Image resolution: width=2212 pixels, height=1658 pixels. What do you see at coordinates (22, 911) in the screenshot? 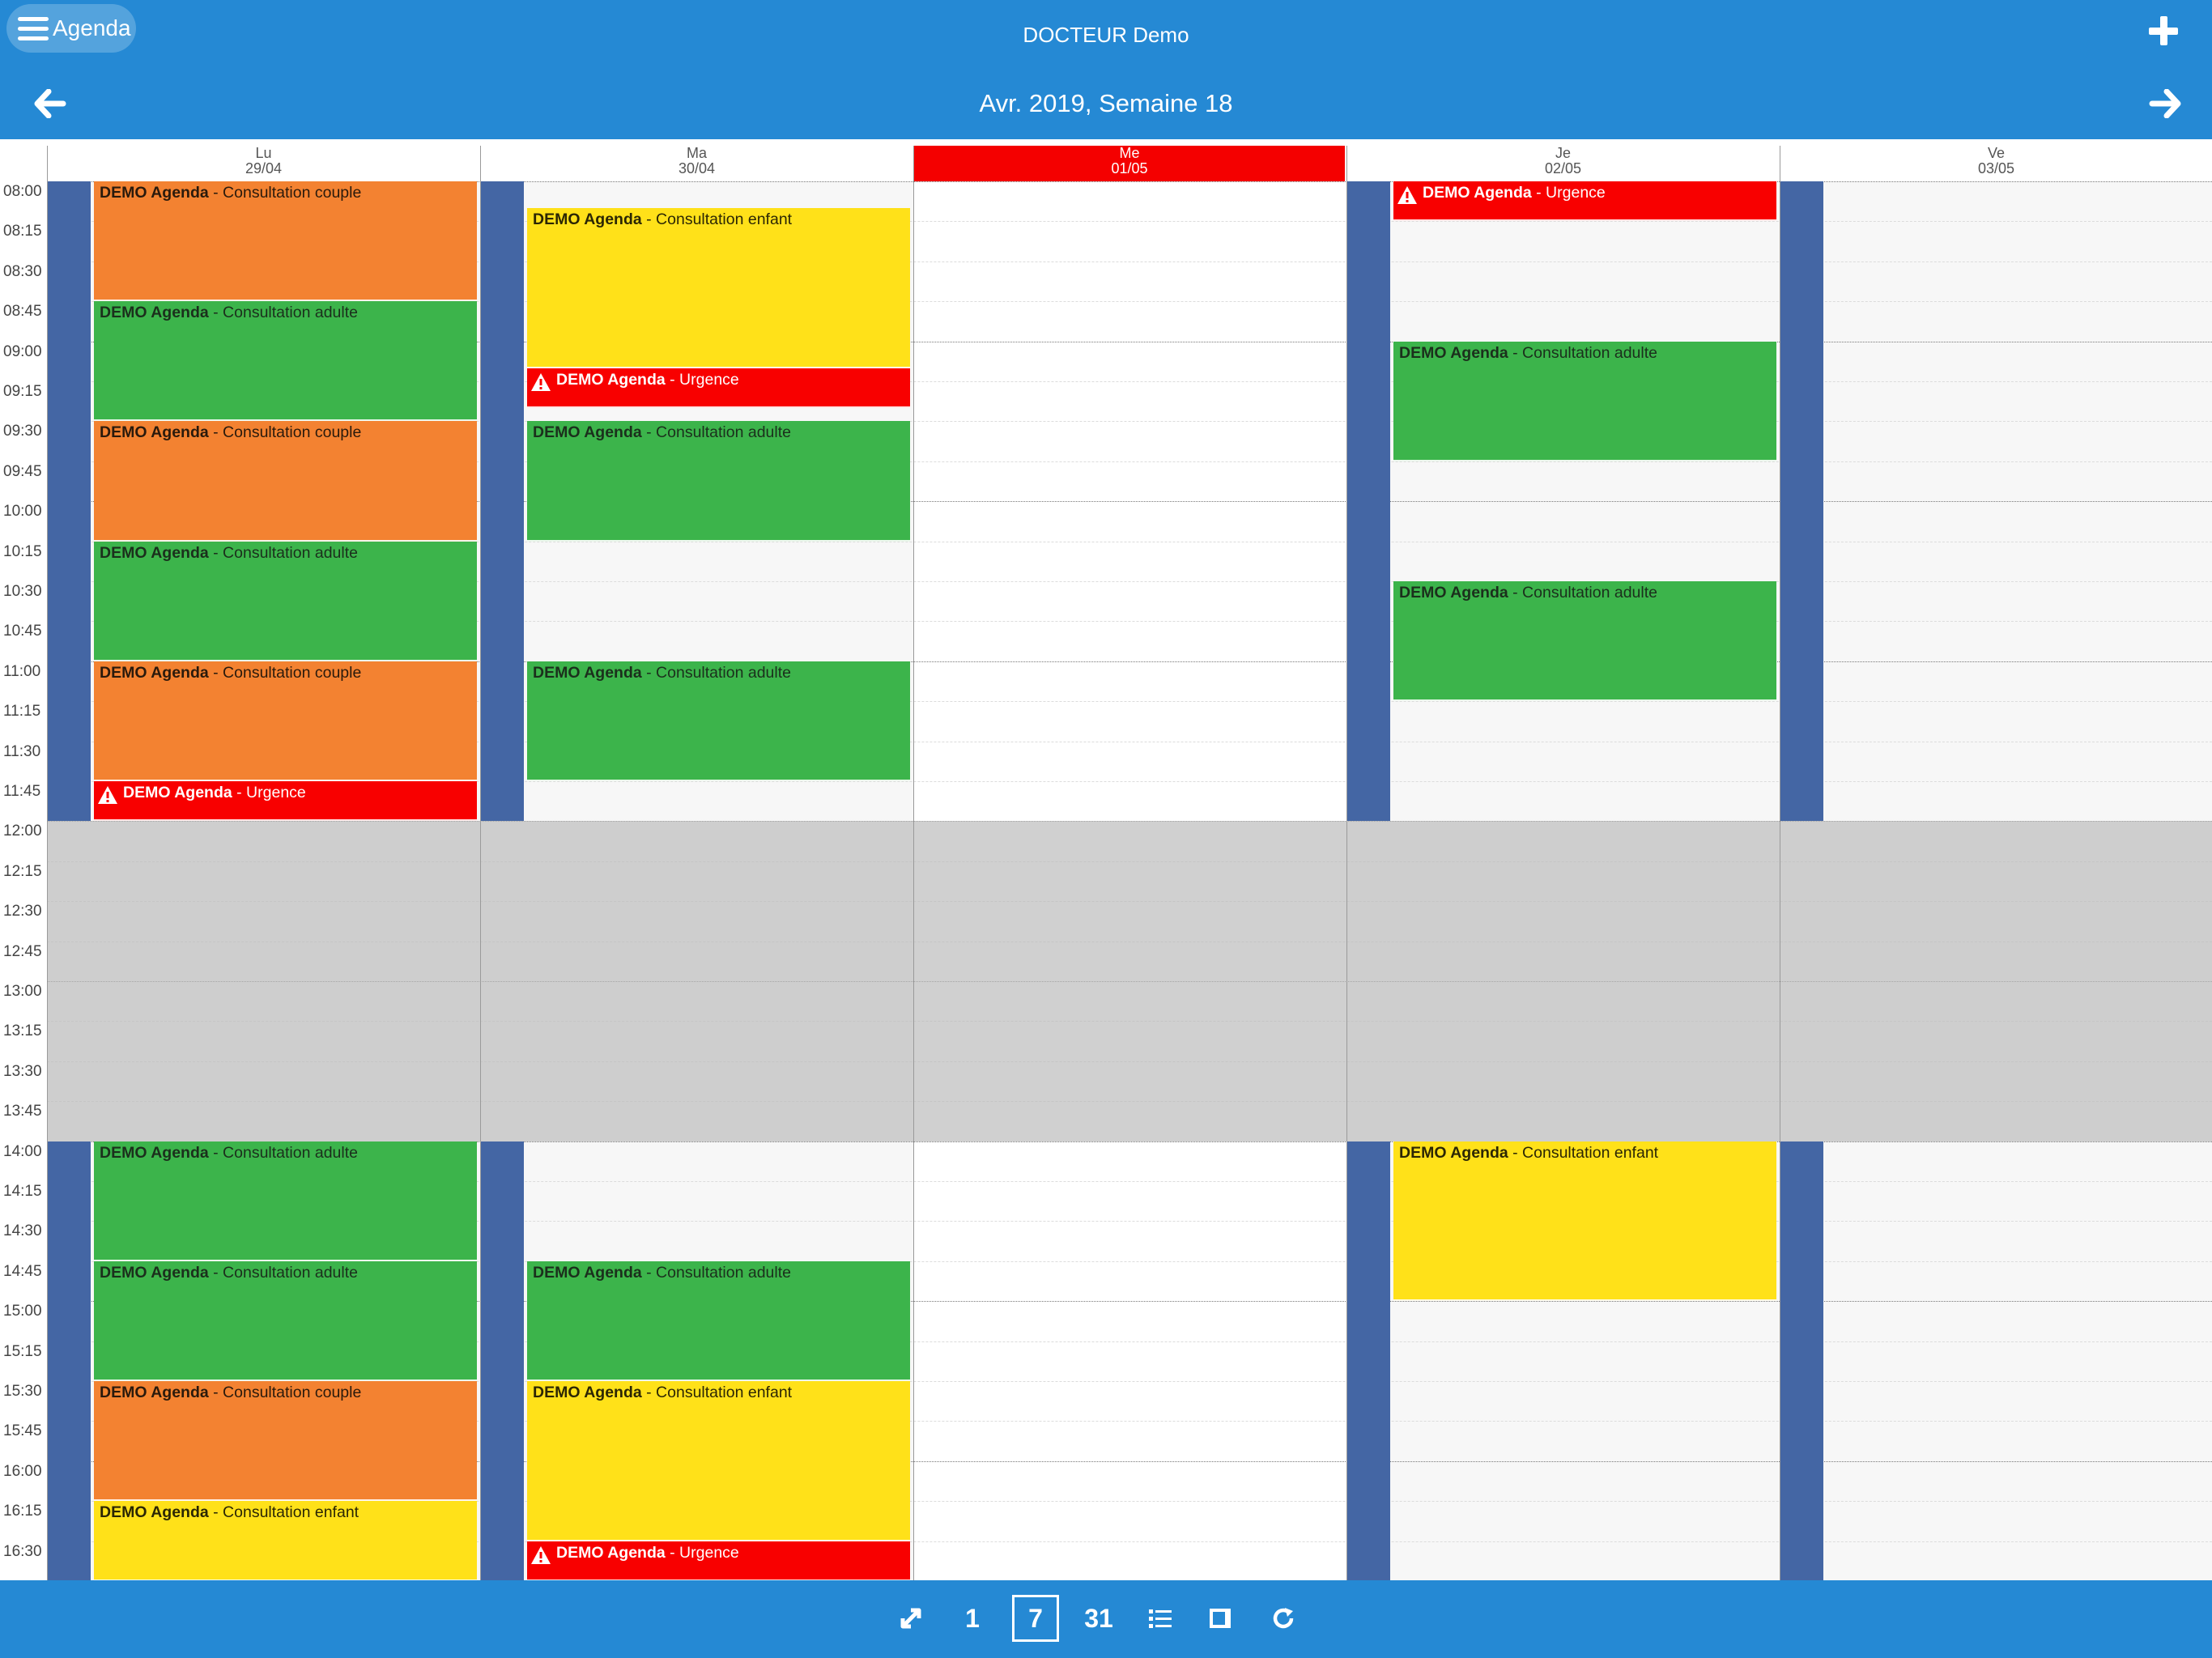
I see `time-label: 12:30` at bounding box center [22, 911].